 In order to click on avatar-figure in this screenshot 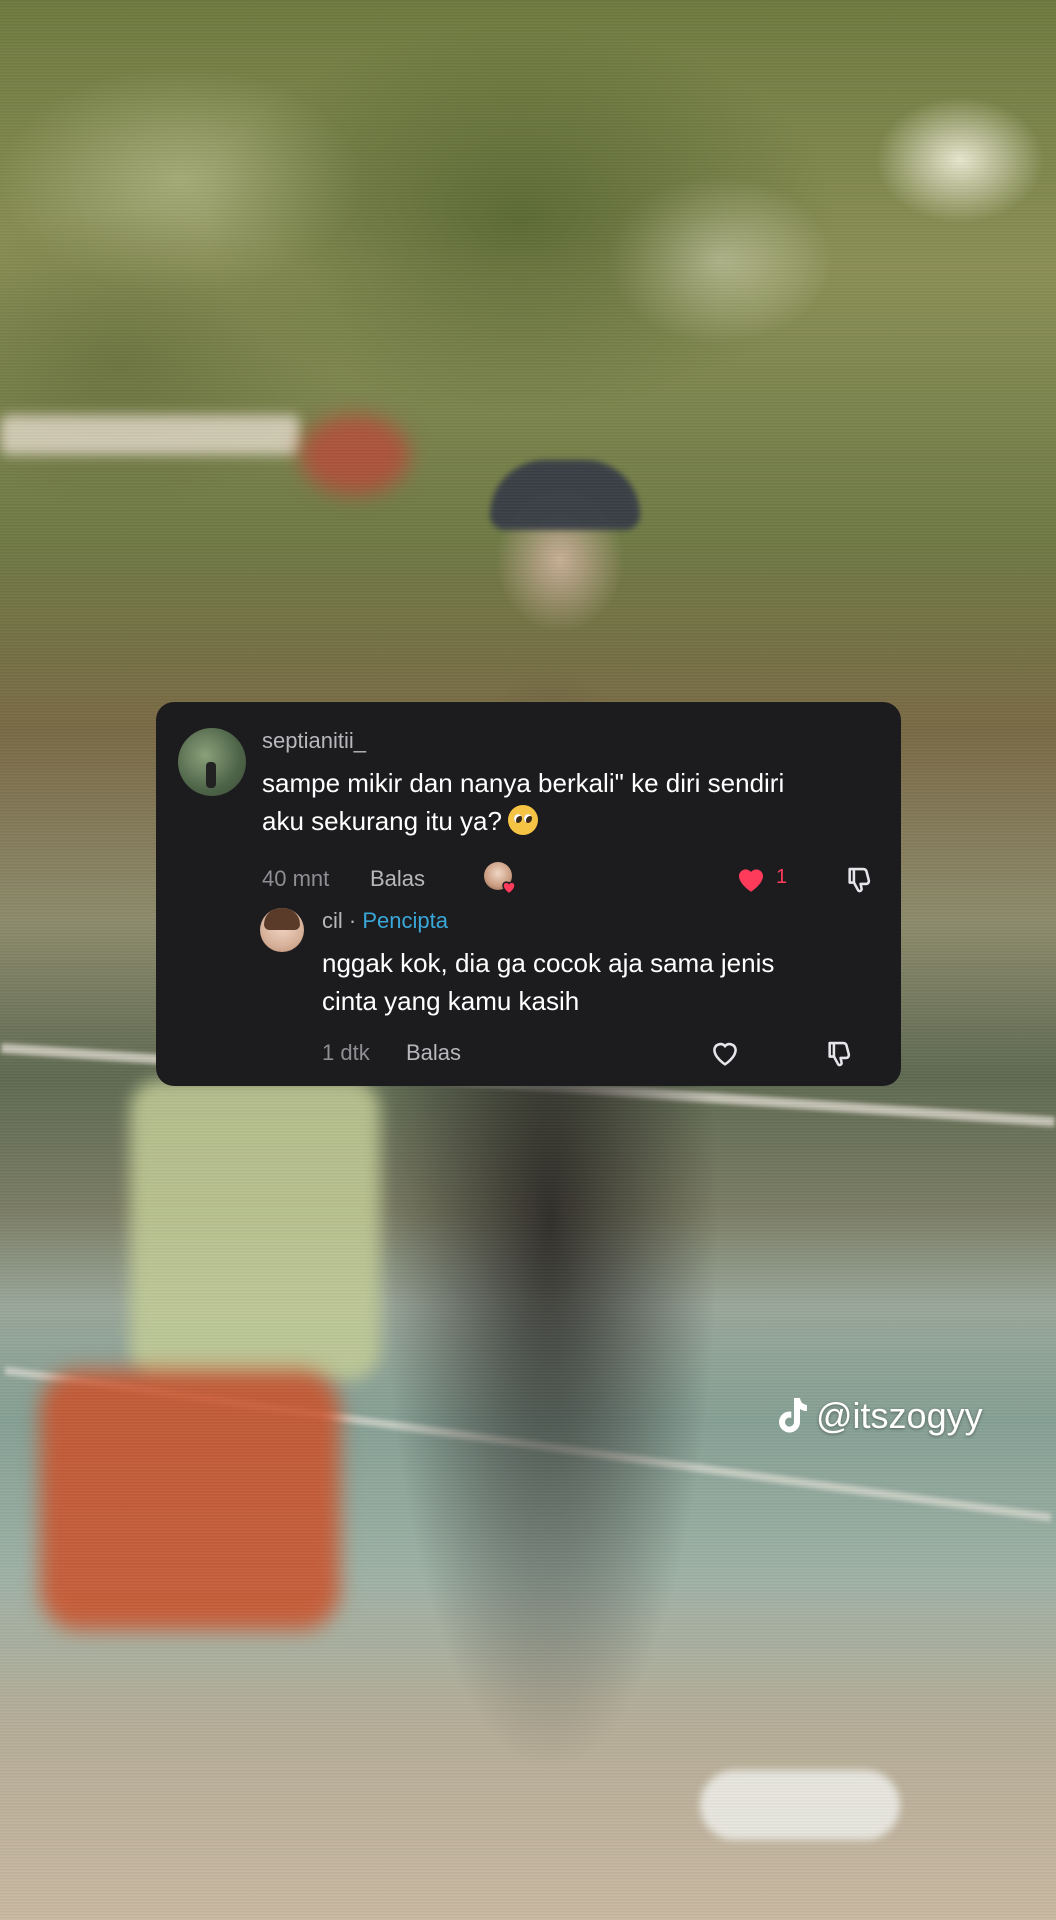, I will do `click(211, 775)`.